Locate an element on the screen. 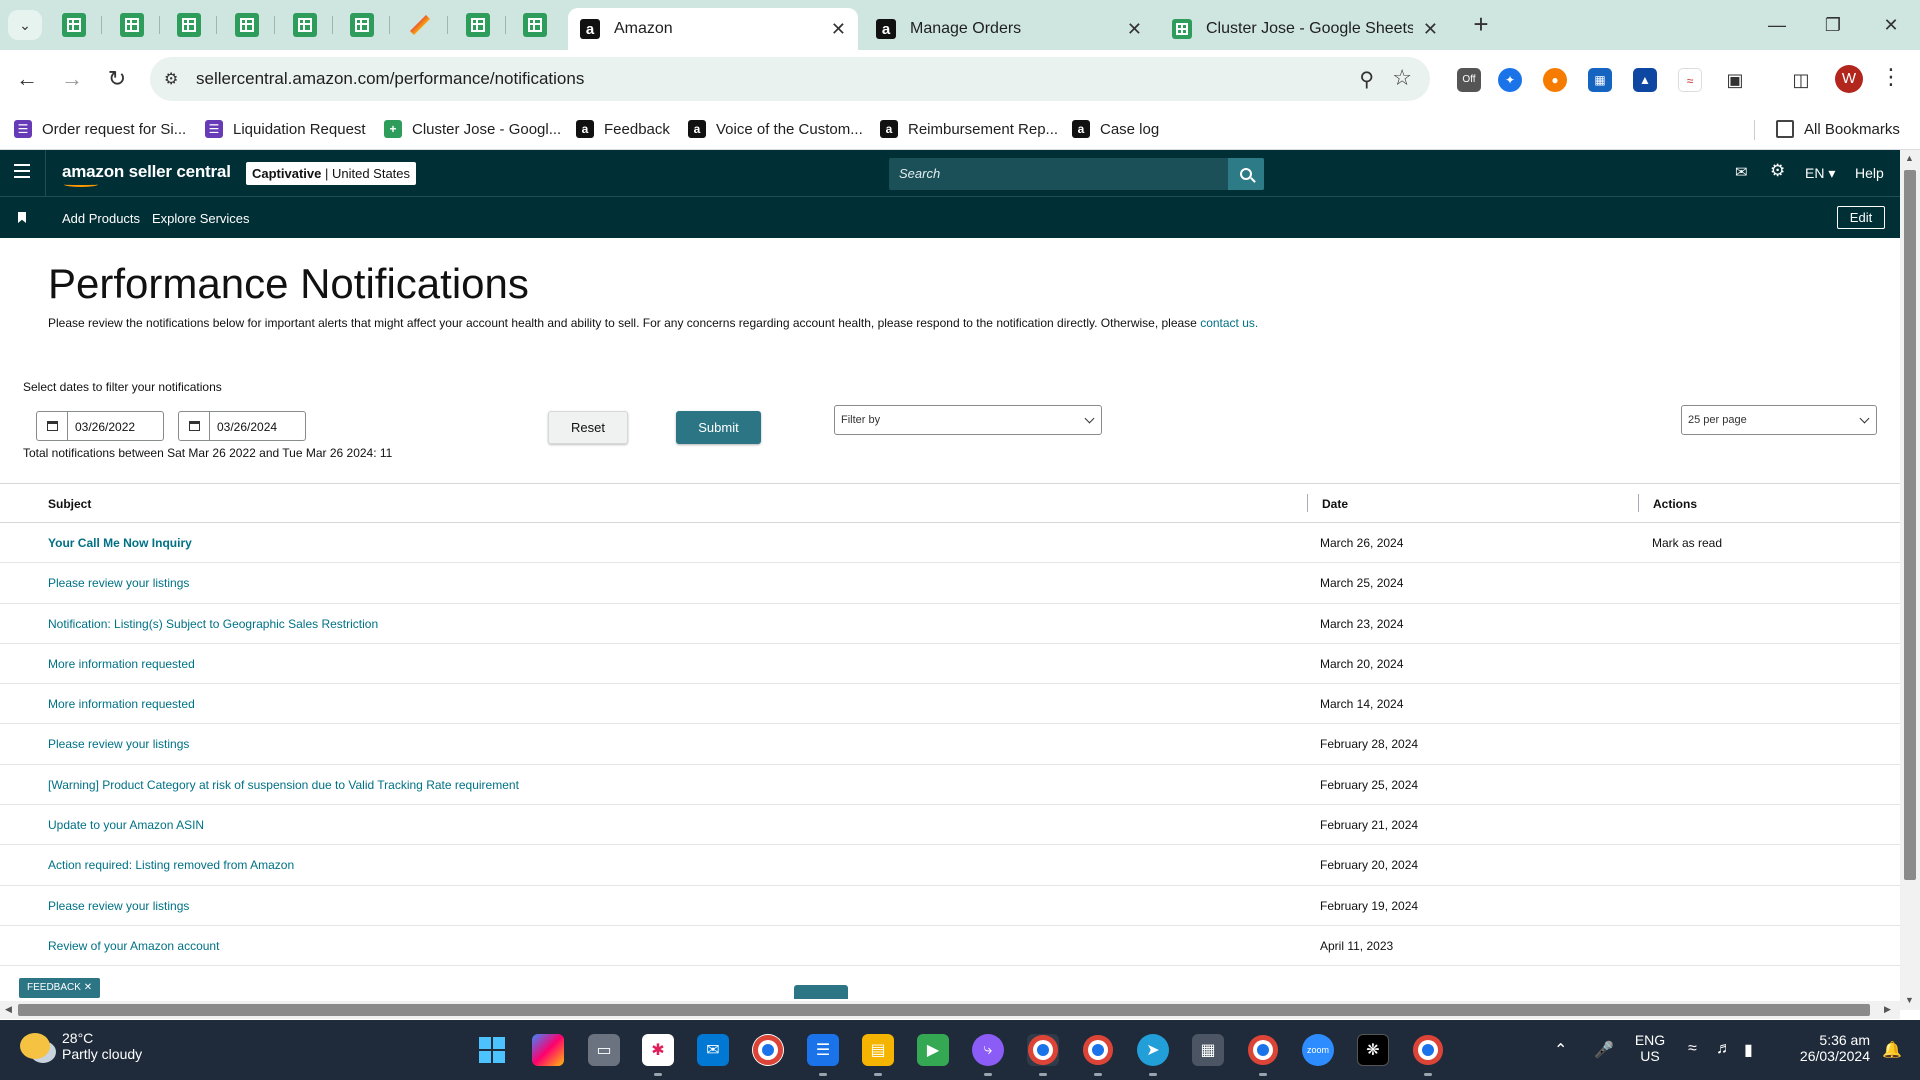 Image resolution: width=1920 pixels, height=1080 pixels. notification-subject-link: Review of your Amazon account is located at coordinates (133, 946).